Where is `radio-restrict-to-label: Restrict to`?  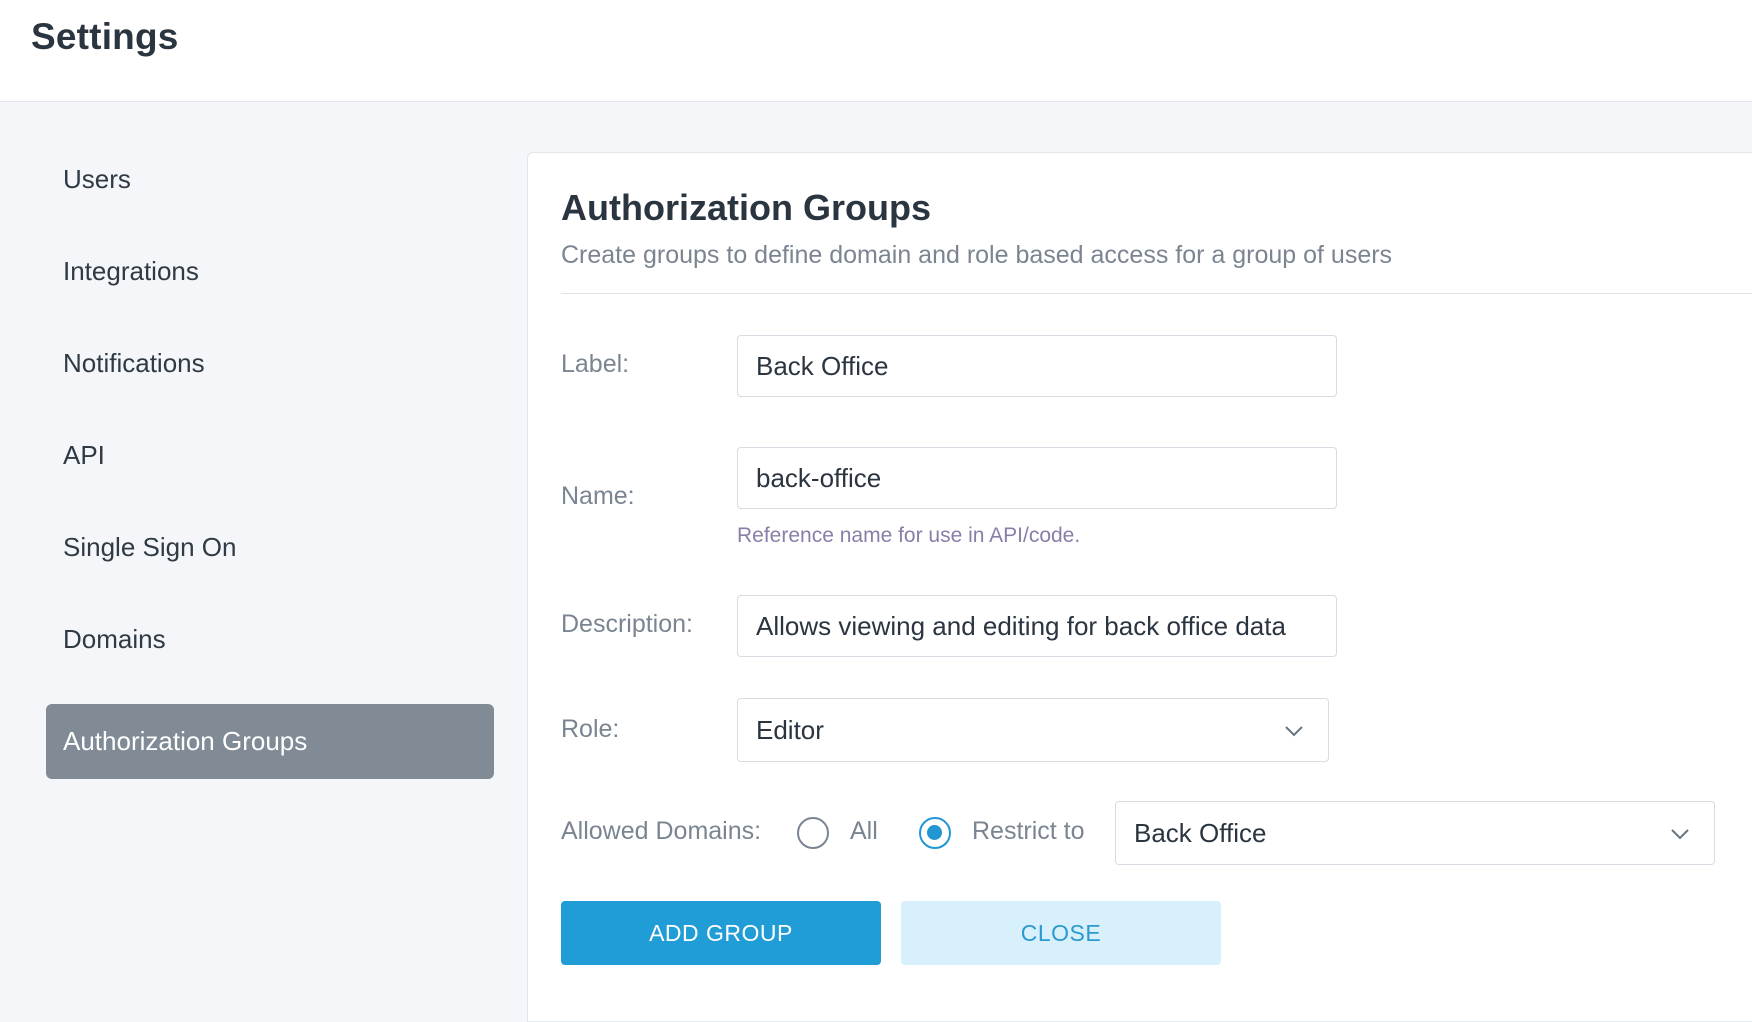 radio-restrict-to-label: Restrict to is located at coordinates (1028, 831).